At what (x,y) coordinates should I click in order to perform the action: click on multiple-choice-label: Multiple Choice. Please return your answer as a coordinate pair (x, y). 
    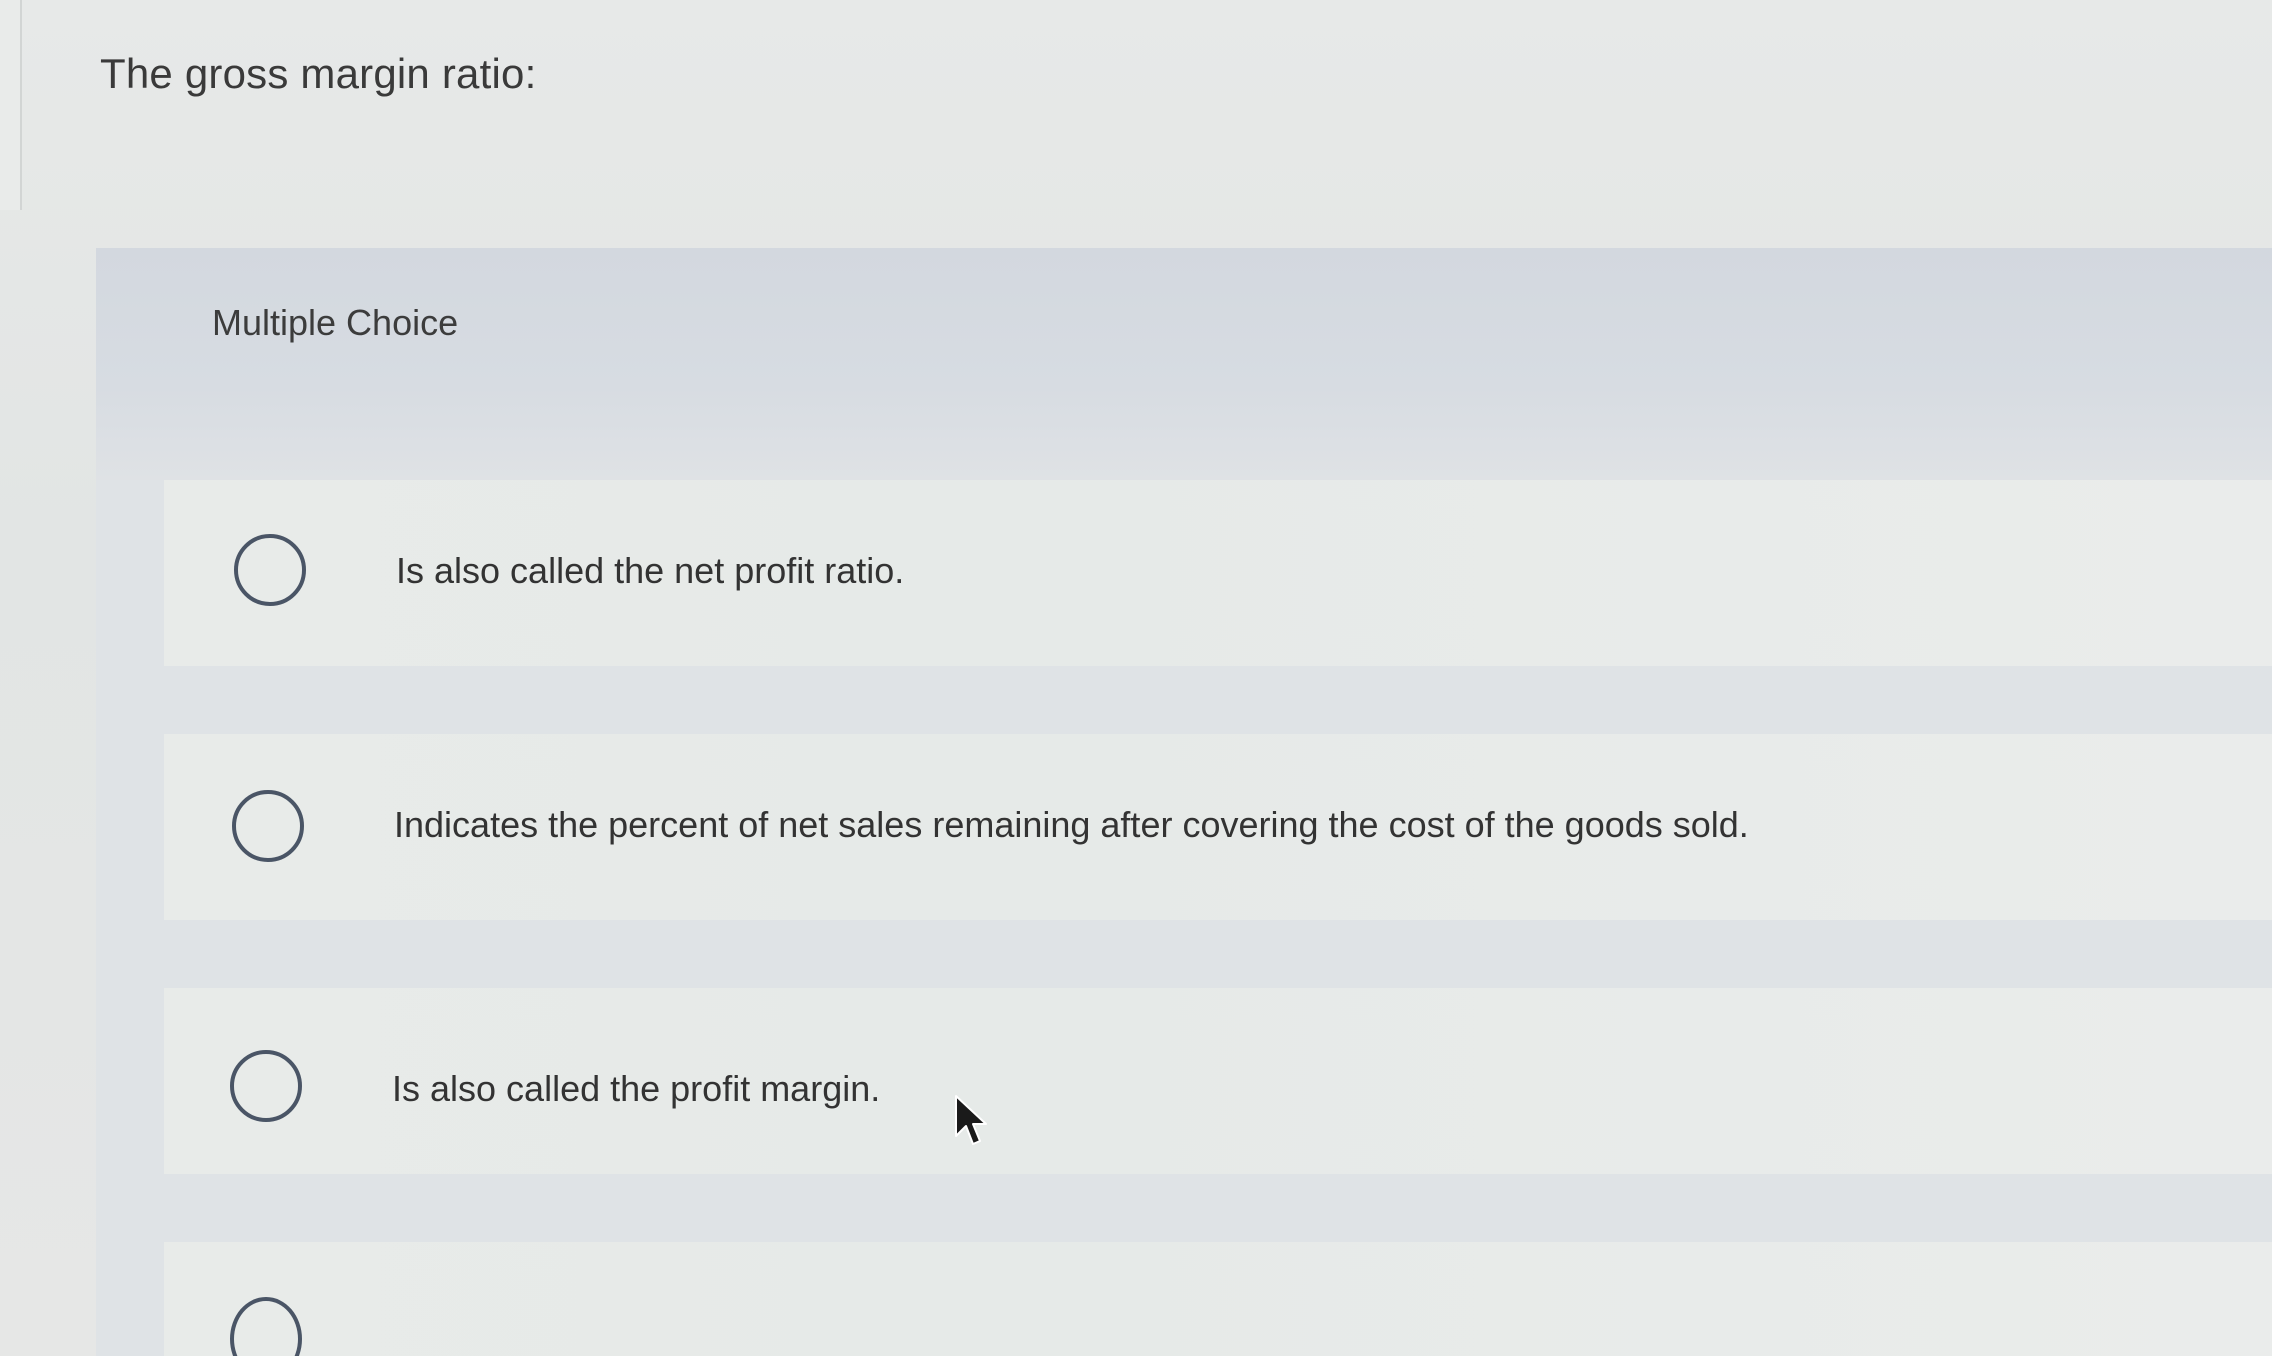
    Looking at the image, I should click on (335, 322).